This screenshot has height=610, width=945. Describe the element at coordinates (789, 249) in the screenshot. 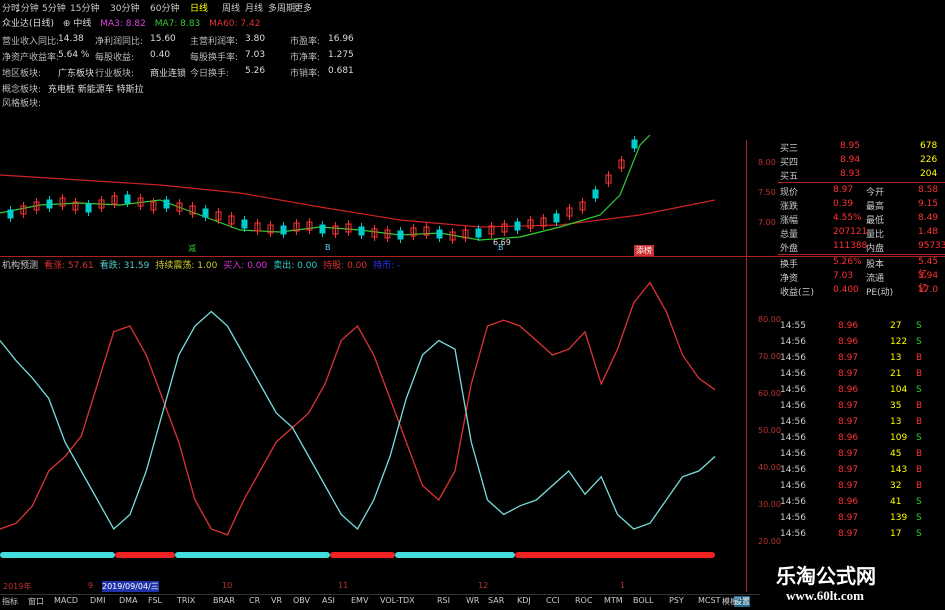

I see `quote-label: 外盘` at that location.